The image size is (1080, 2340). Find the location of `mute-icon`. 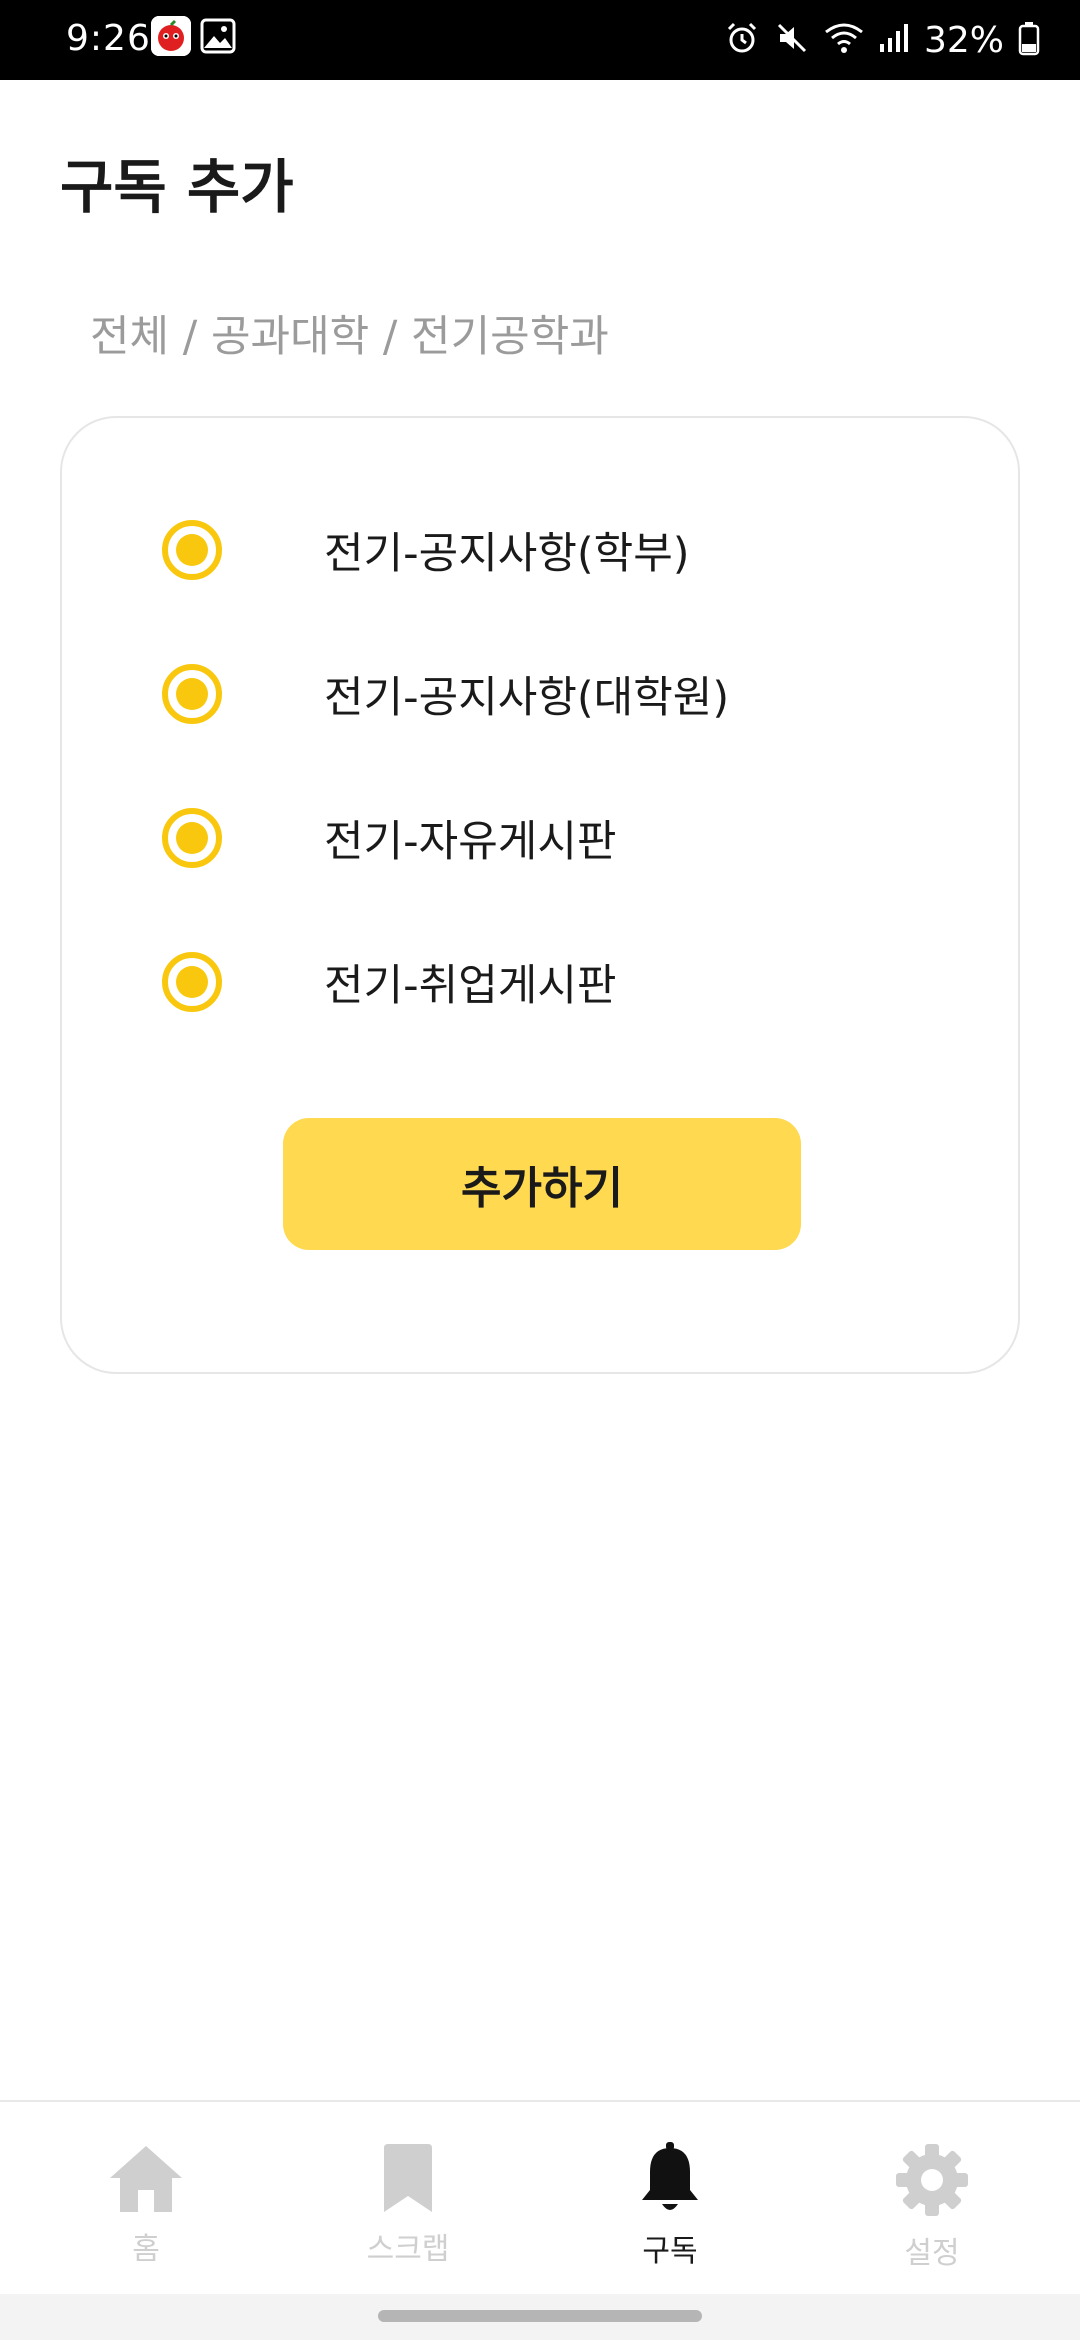

mute-icon is located at coordinates (792, 40).